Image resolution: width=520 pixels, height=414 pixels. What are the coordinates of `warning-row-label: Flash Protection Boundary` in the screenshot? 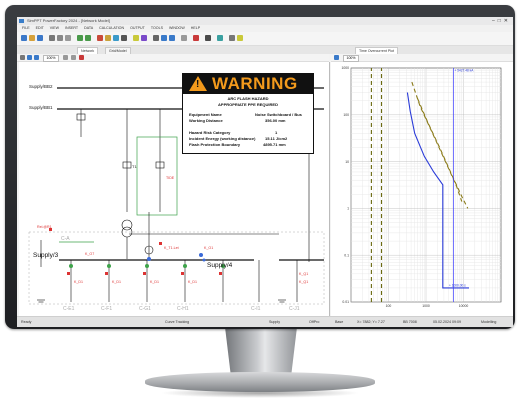 It's located at (215, 144).